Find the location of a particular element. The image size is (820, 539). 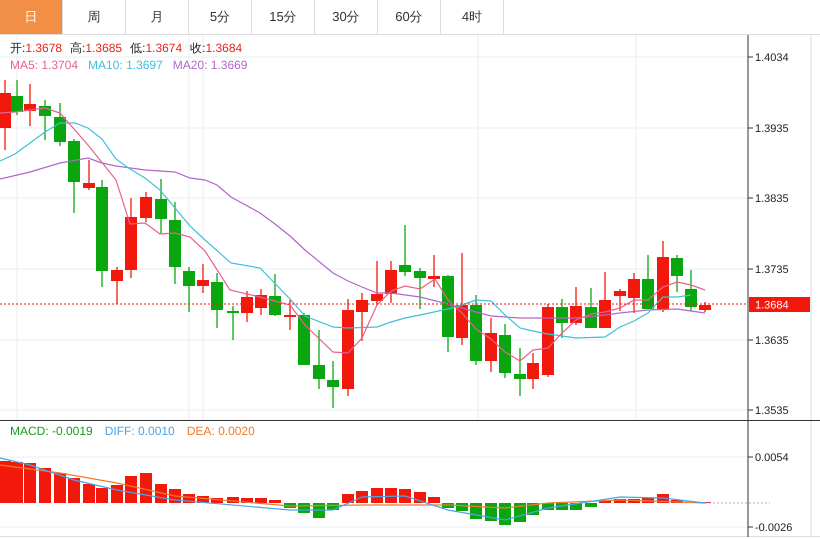

macd-legend: DIFF: 0.0010 is located at coordinates (139, 431).